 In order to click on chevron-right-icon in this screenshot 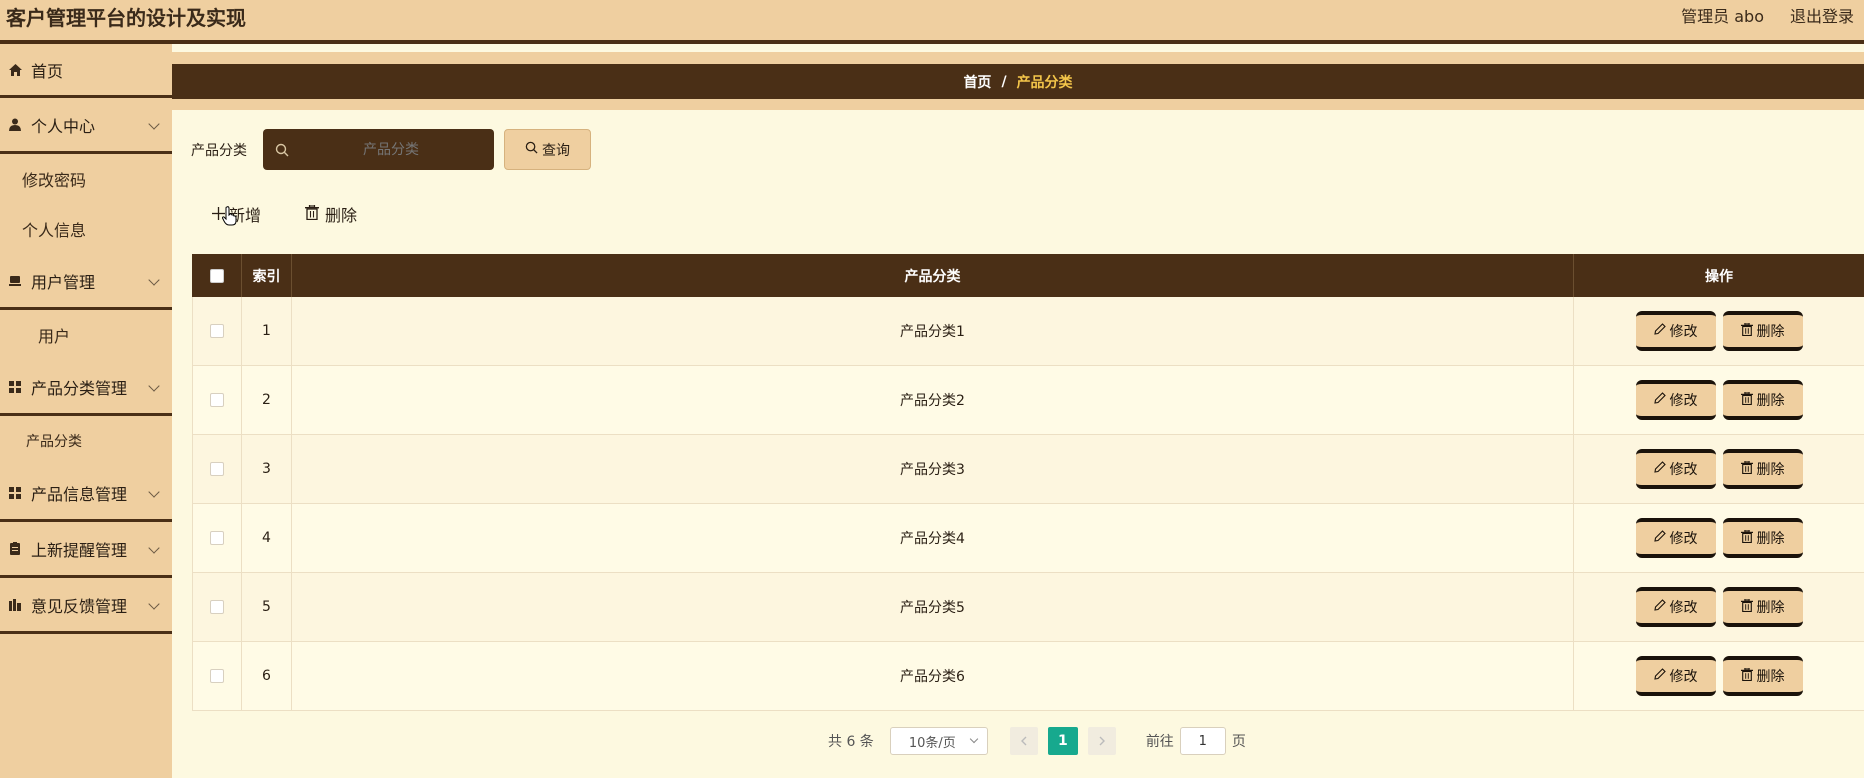, I will do `click(1102, 741)`.